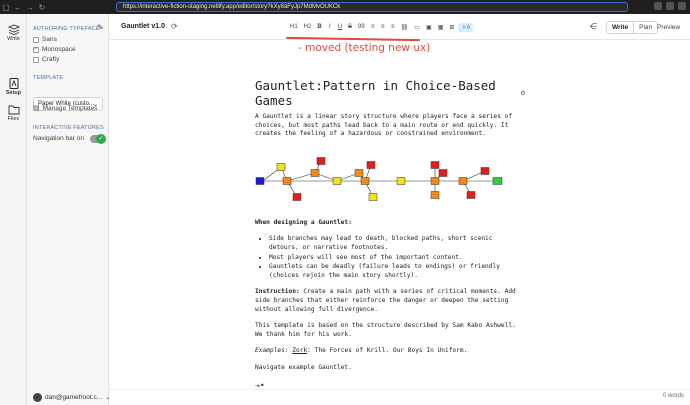 The image size is (690, 405). I want to click on rail-item-label: Files, so click(13, 119).